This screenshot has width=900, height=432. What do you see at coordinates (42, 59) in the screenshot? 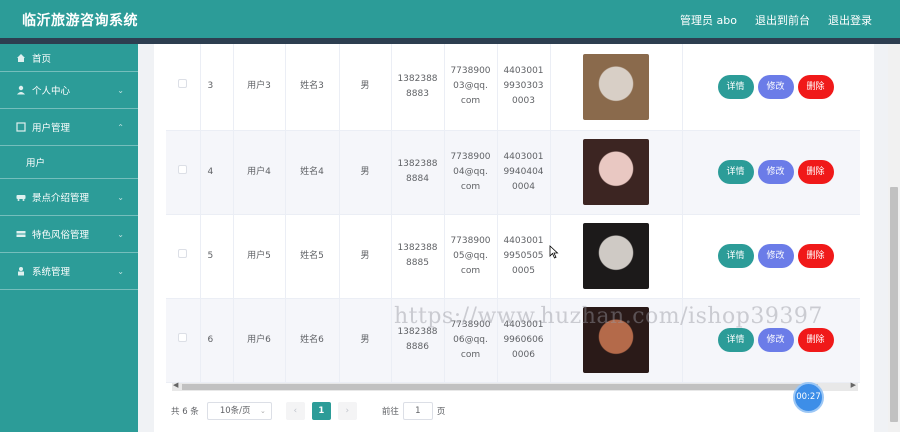
I see `sidebar-item-label: 首页` at bounding box center [42, 59].